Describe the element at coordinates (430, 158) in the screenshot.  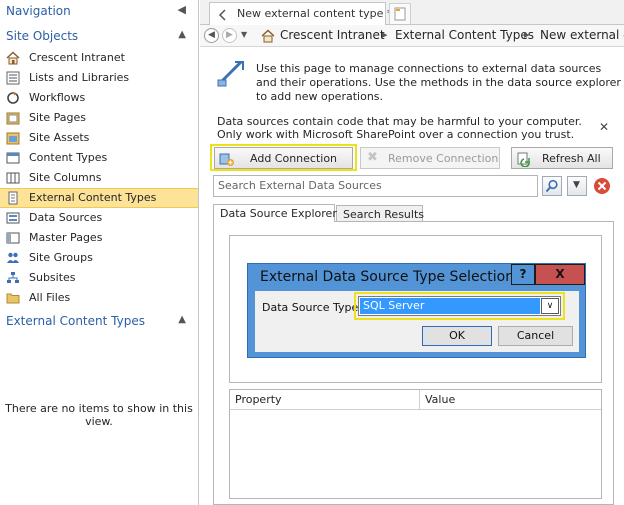
I see `remove-connection-button: ✖ Remove Connection` at that location.